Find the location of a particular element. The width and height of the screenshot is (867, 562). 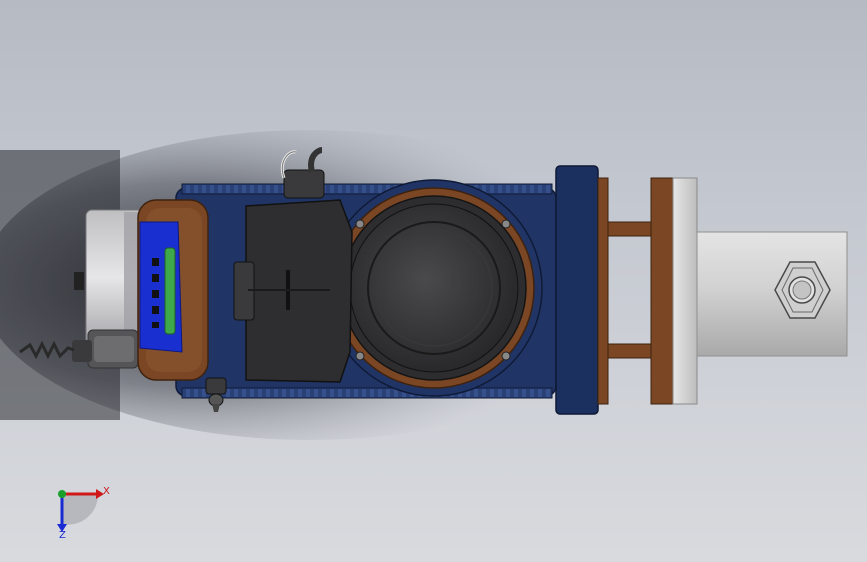

coordinate-triad is located at coordinates (80, 510).